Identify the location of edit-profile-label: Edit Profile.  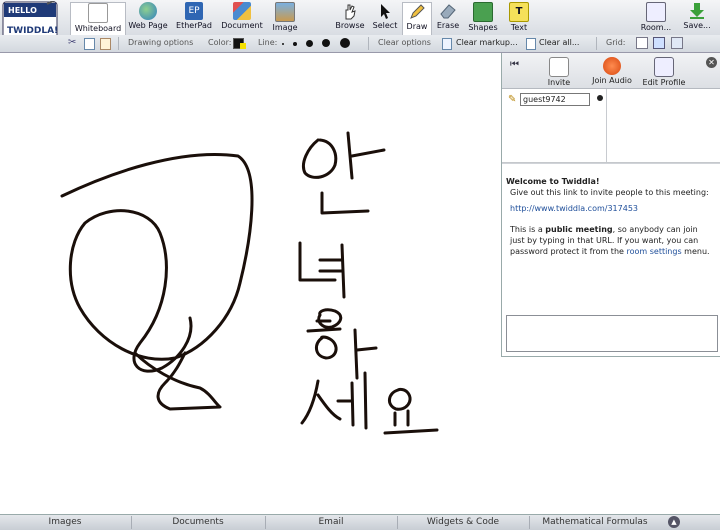
(664, 82).